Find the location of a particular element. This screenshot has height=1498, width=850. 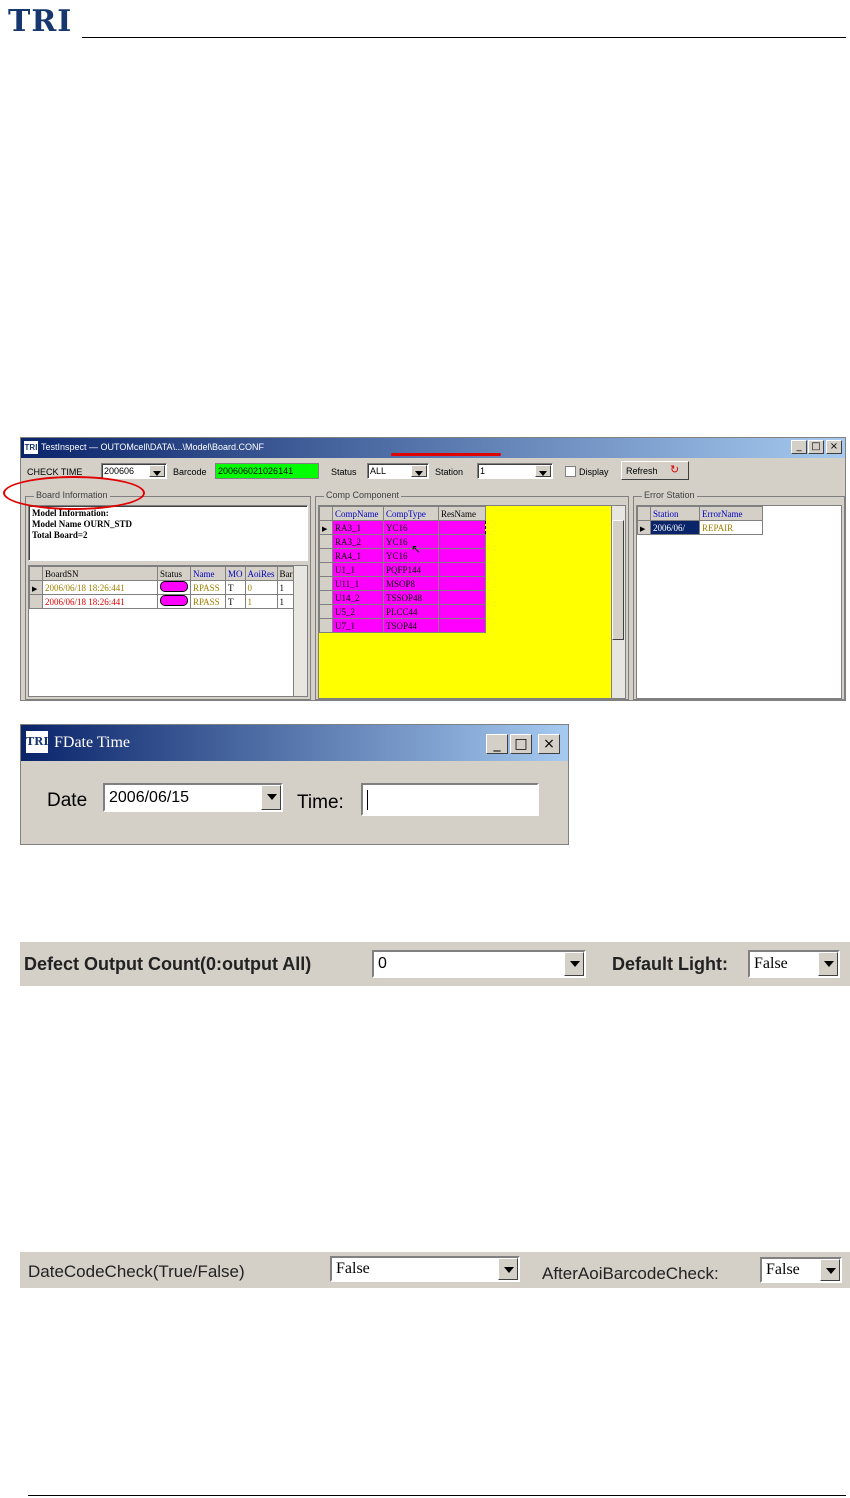

table-row: 2006/06/ REPAIR is located at coordinates (700, 527).